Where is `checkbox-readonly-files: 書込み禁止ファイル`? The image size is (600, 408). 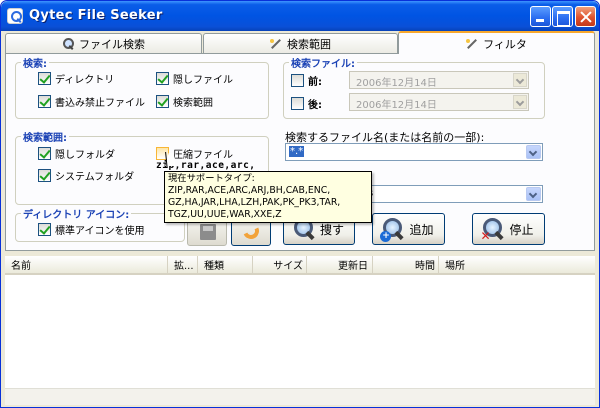 checkbox-readonly-files: 書込み禁止ファイル is located at coordinates (91, 101).